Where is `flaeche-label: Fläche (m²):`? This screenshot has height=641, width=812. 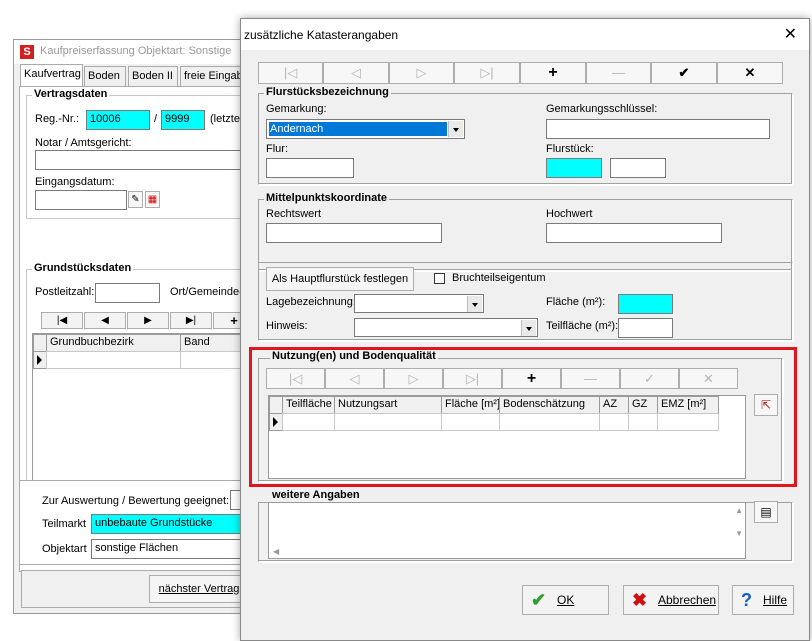 flaeche-label: Fläche (m²): is located at coordinates (576, 302).